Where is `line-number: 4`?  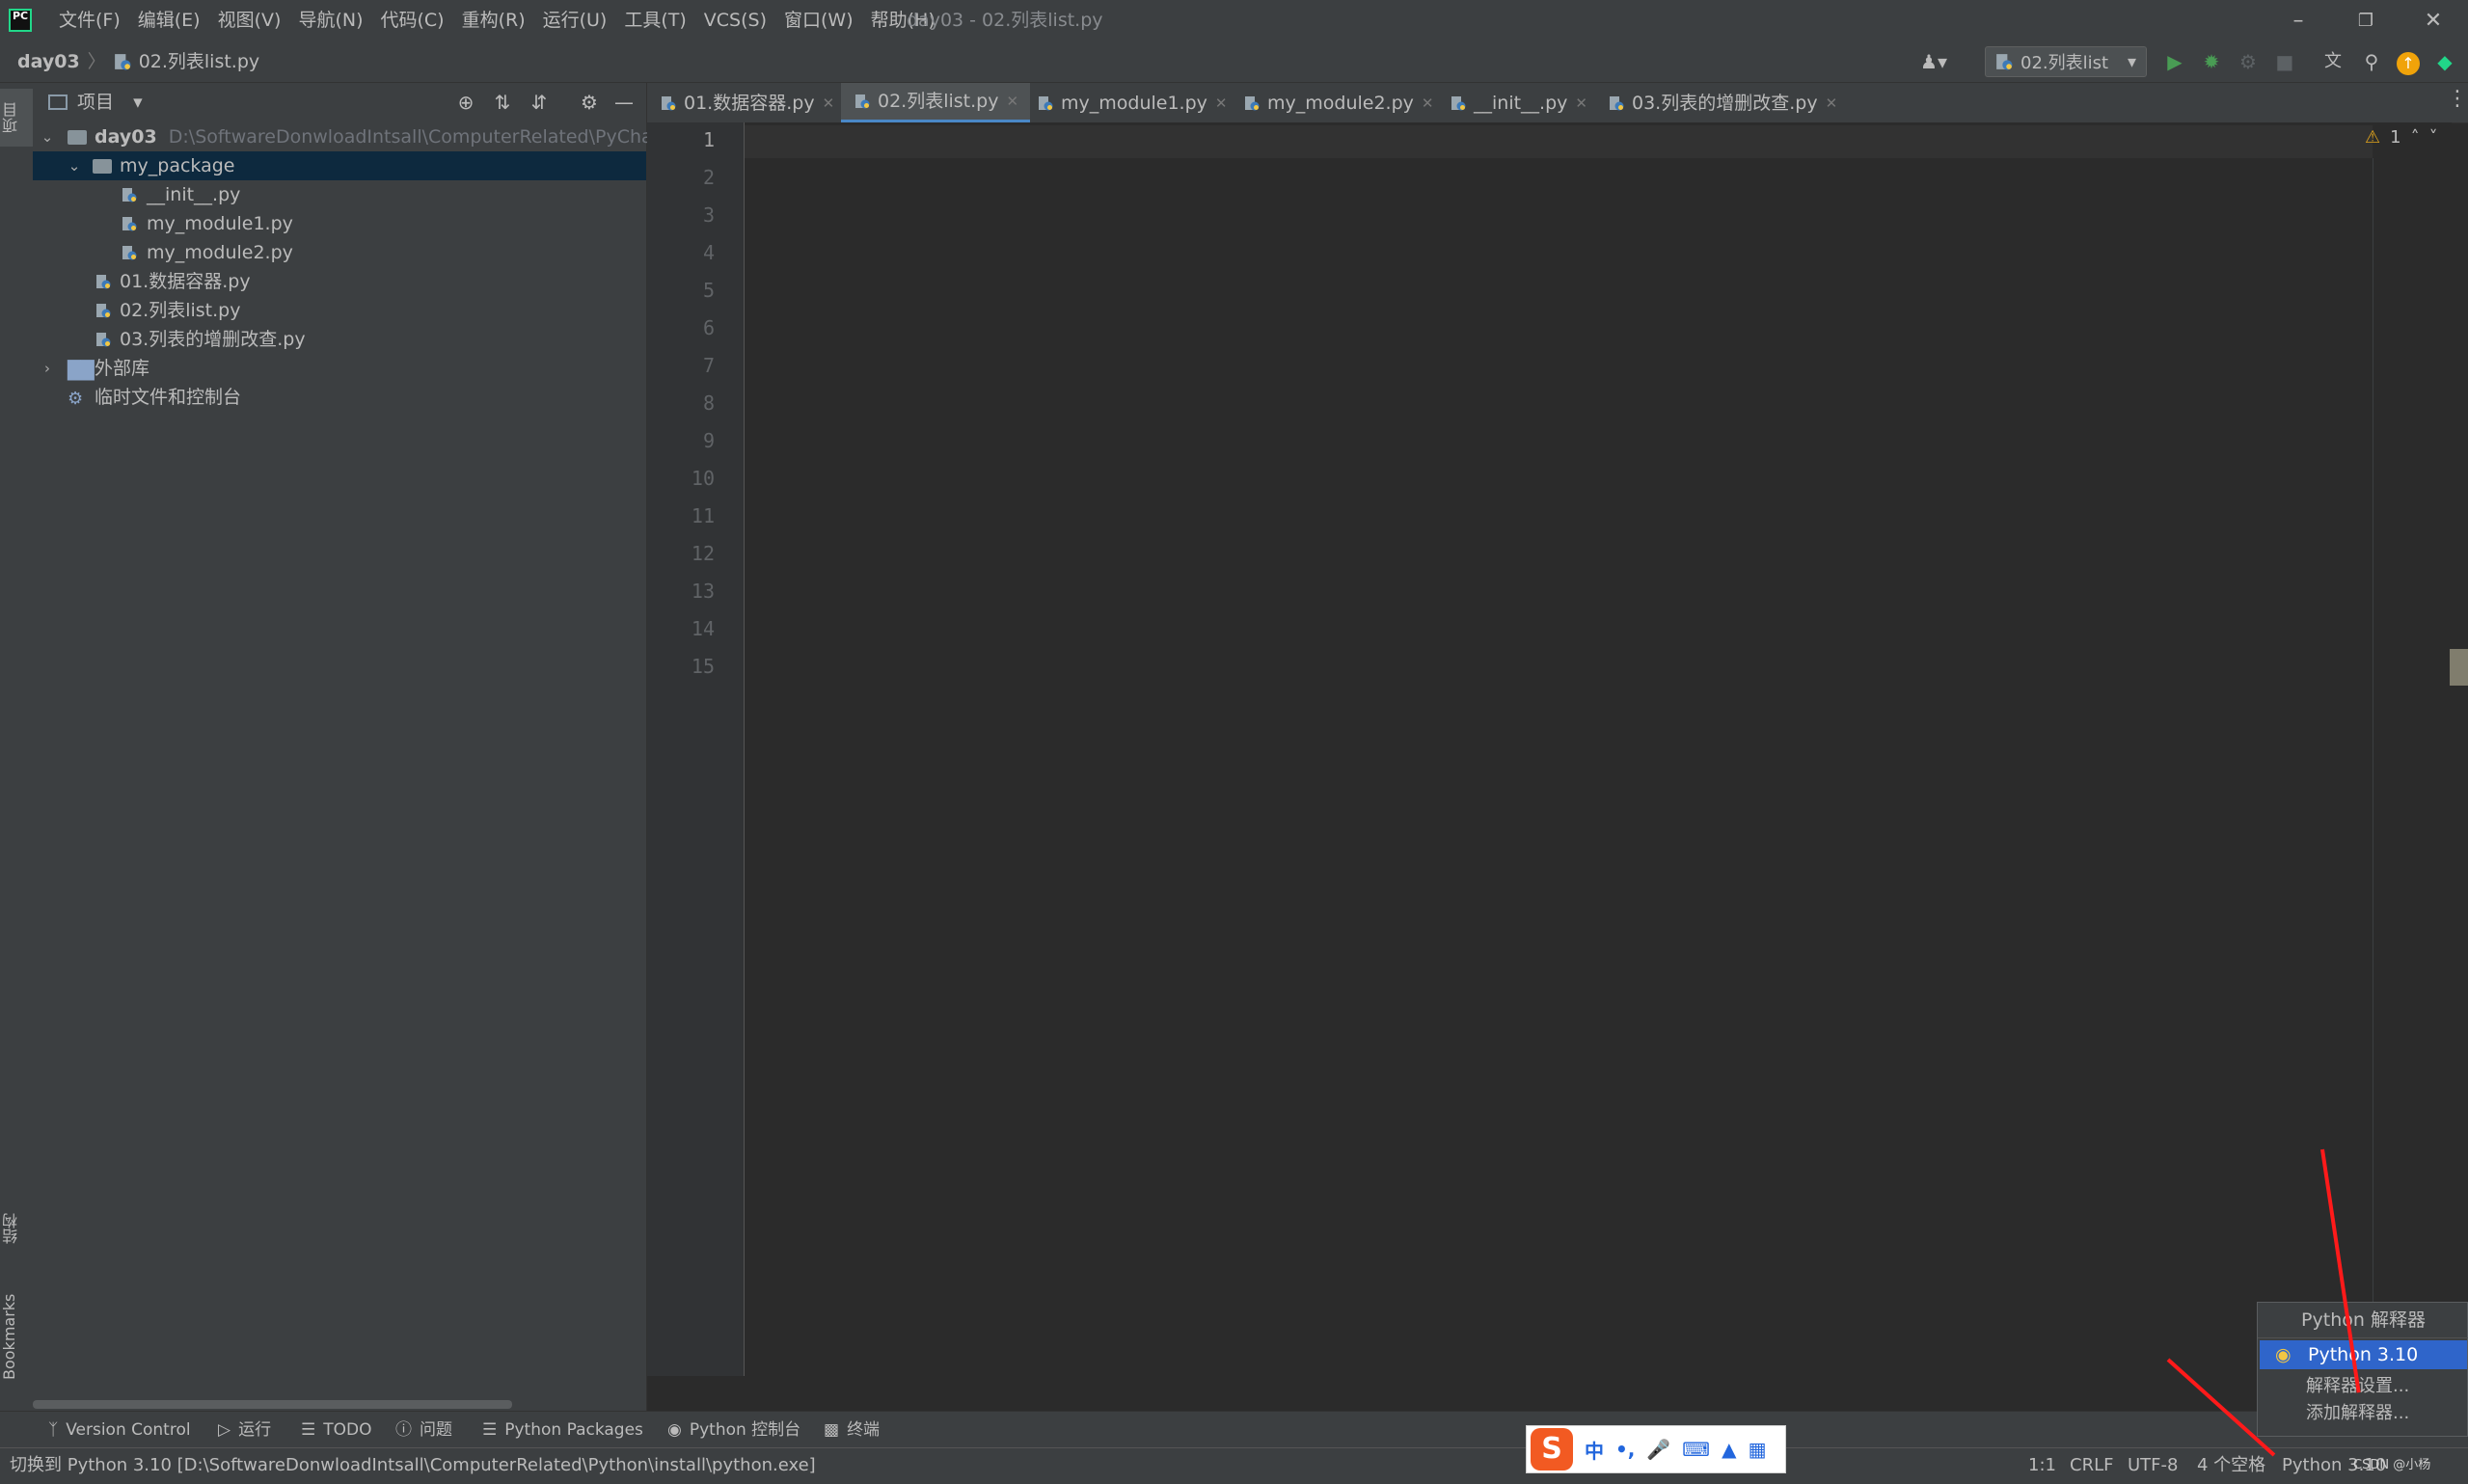 line-number: 4 is located at coordinates (708, 252).